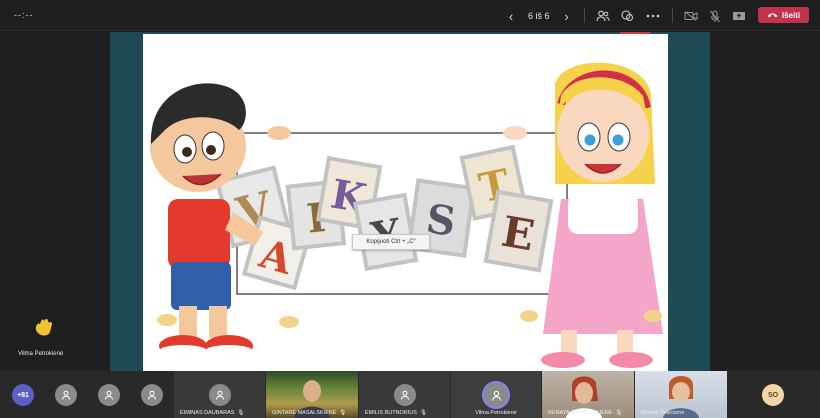 This screenshot has height=418, width=820. What do you see at coordinates (24, 15) in the screenshot?
I see `meeting-timer: --:--` at bounding box center [24, 15].